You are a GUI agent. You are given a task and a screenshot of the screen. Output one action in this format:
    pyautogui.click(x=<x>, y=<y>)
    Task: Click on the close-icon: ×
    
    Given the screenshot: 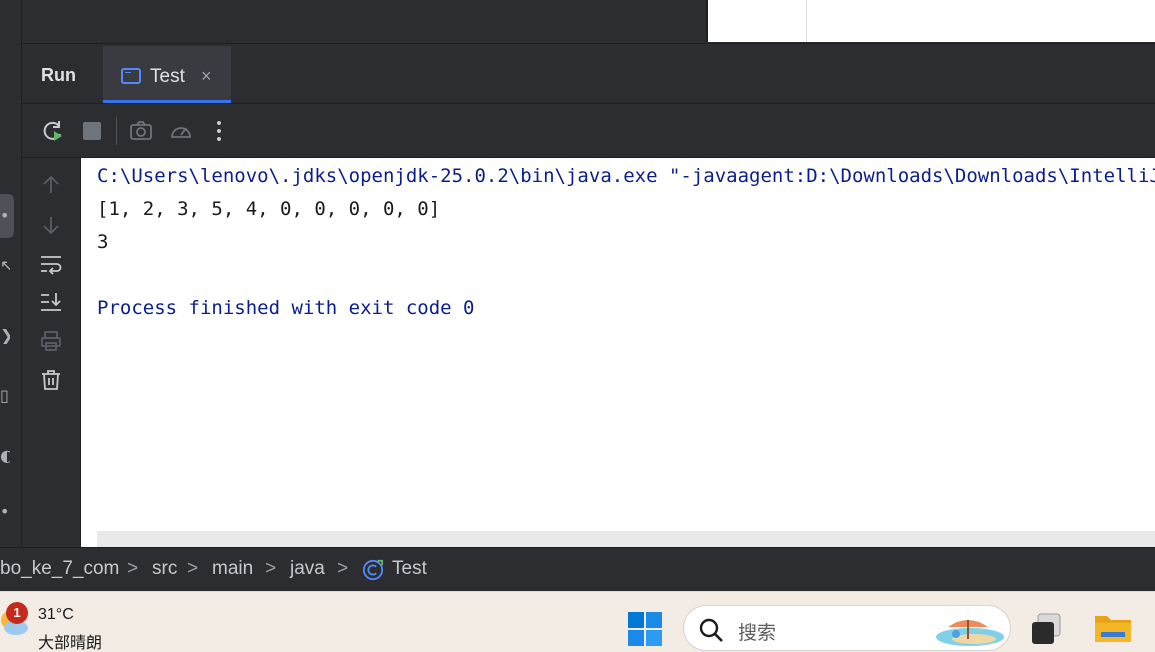 What is the action you would take?
    pyautogui.click(x=206, y=76)
    